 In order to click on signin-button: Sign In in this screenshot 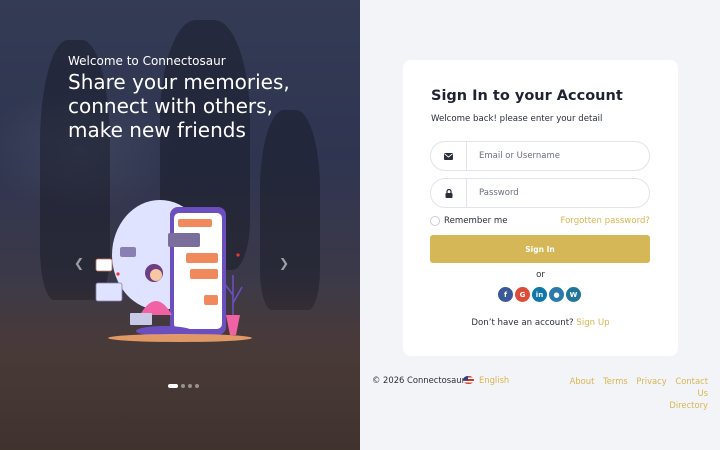, I will do `click(540, 249)`.